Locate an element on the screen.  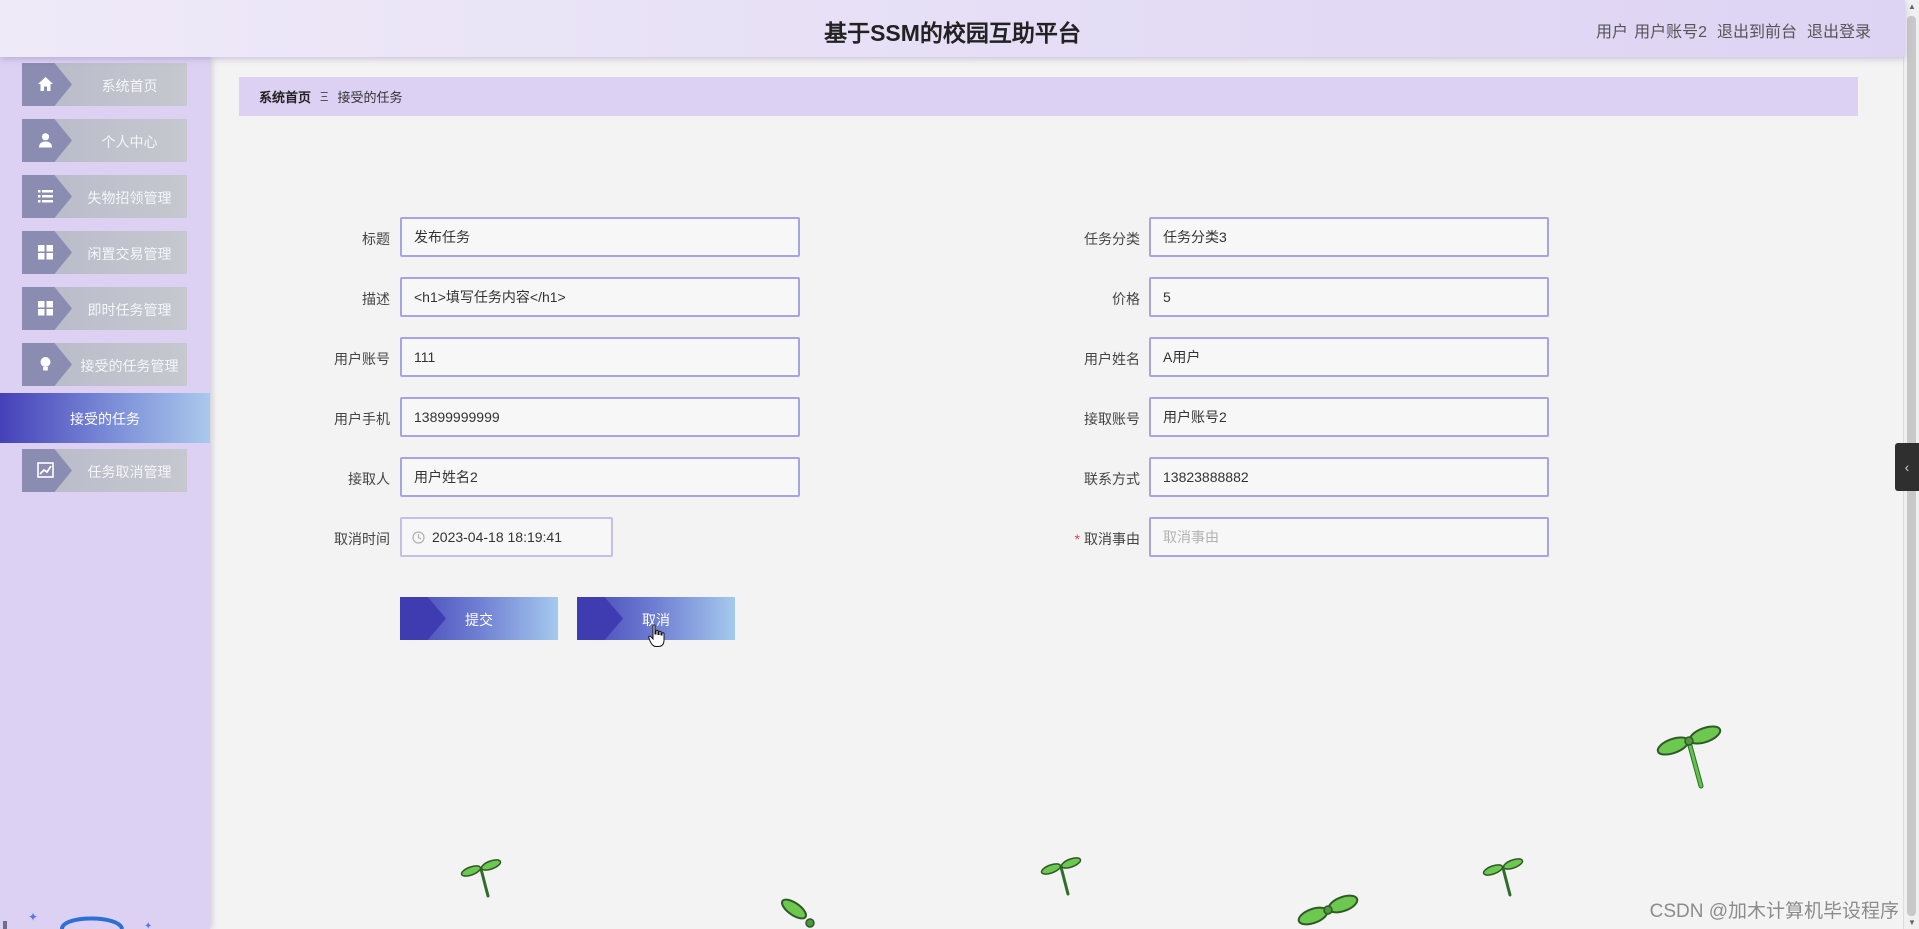
logout-link: 退出登录 is located at coordinates (1839, 30).